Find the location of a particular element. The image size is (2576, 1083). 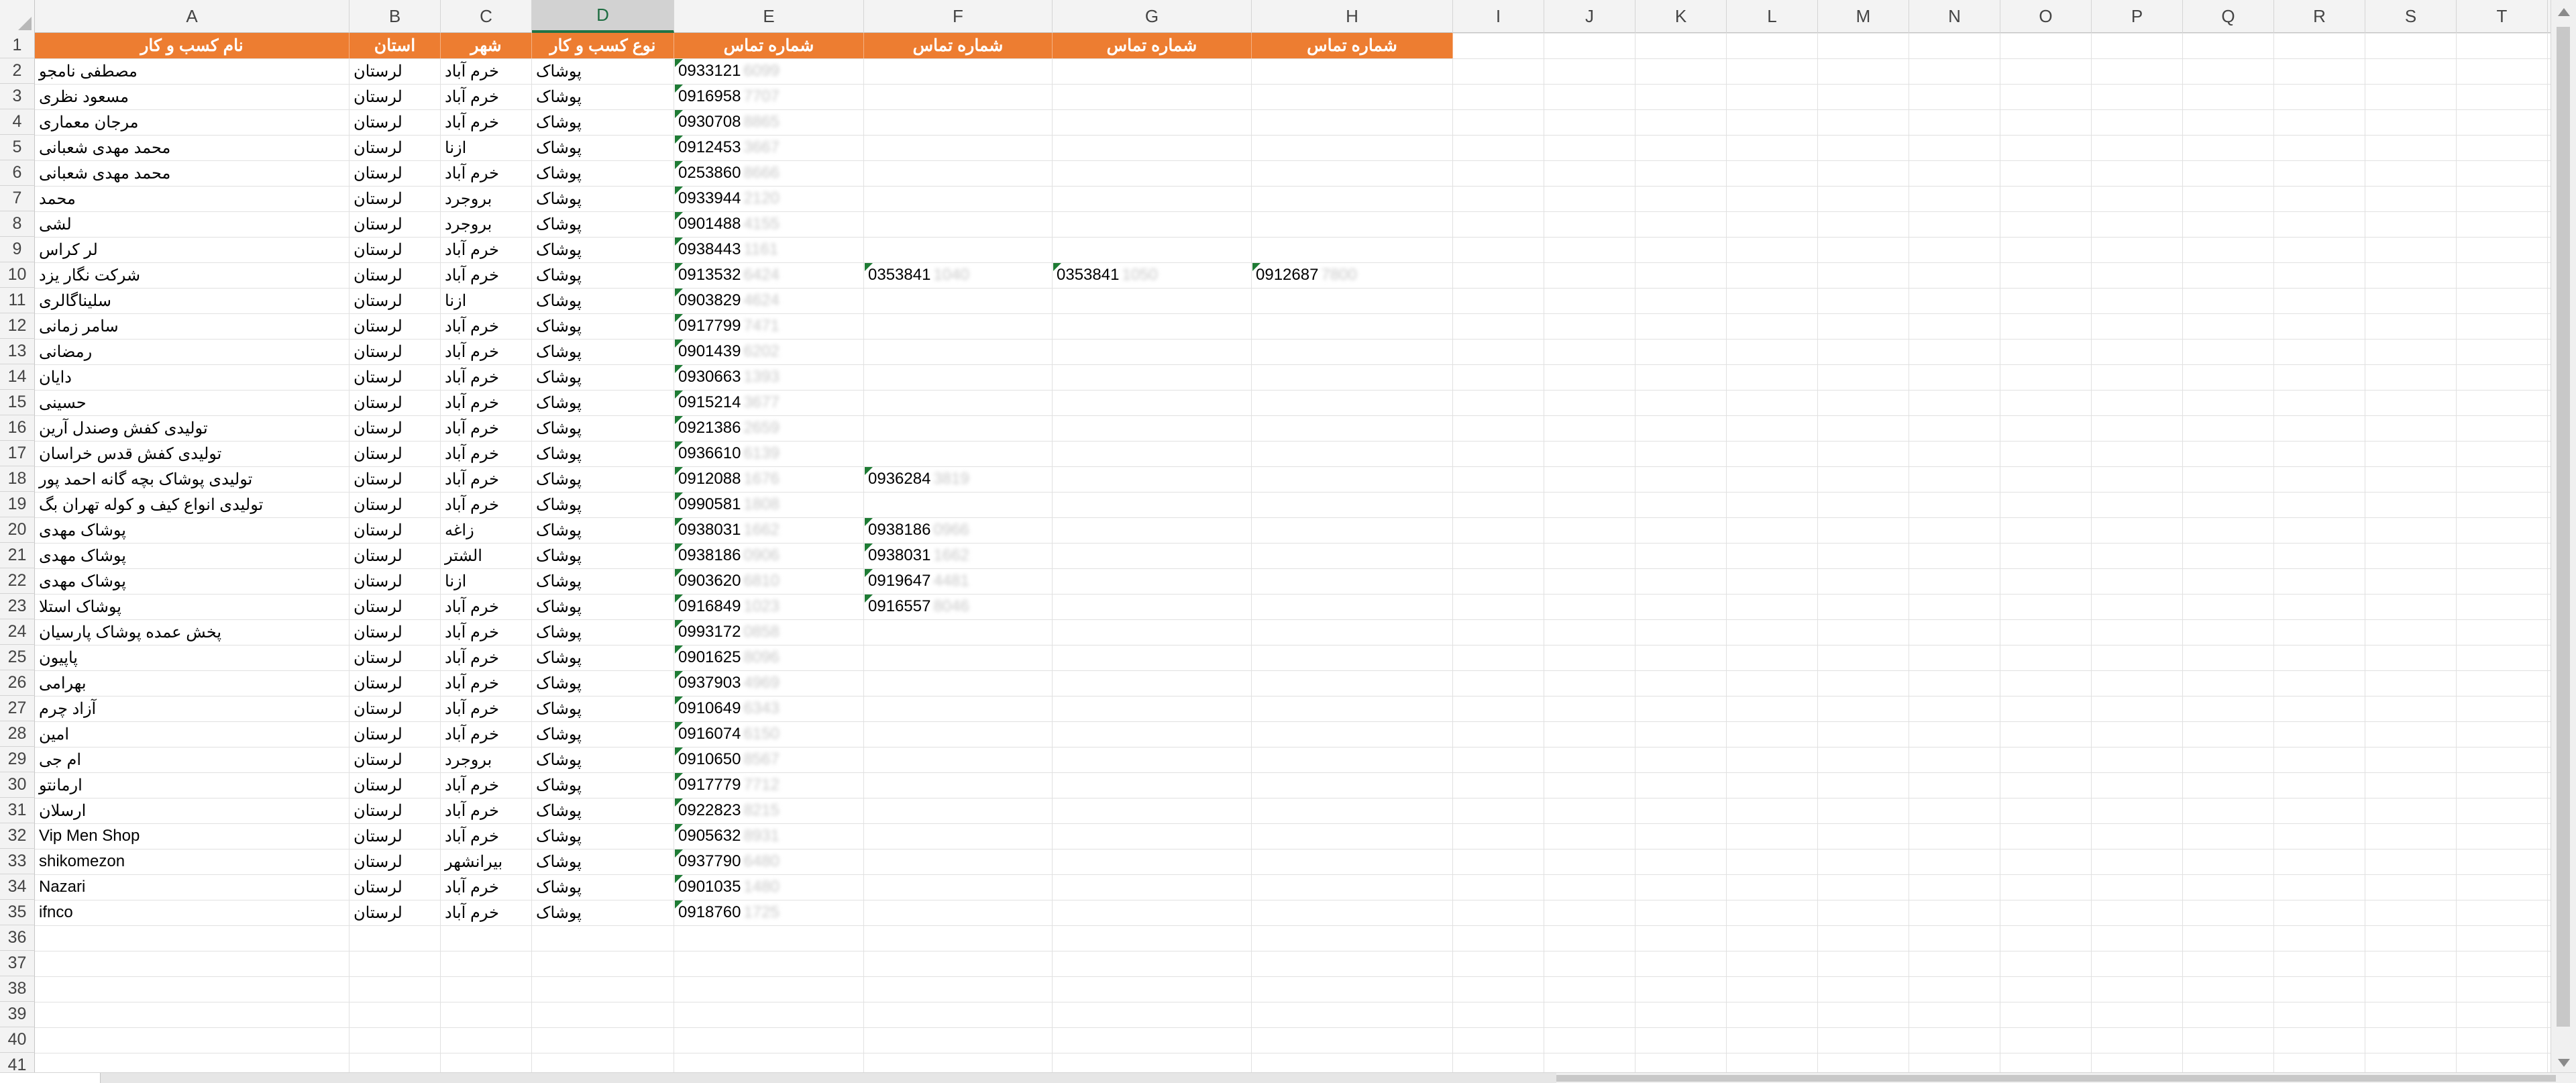

column-header-h: H is located at coordinates (1352, 16).